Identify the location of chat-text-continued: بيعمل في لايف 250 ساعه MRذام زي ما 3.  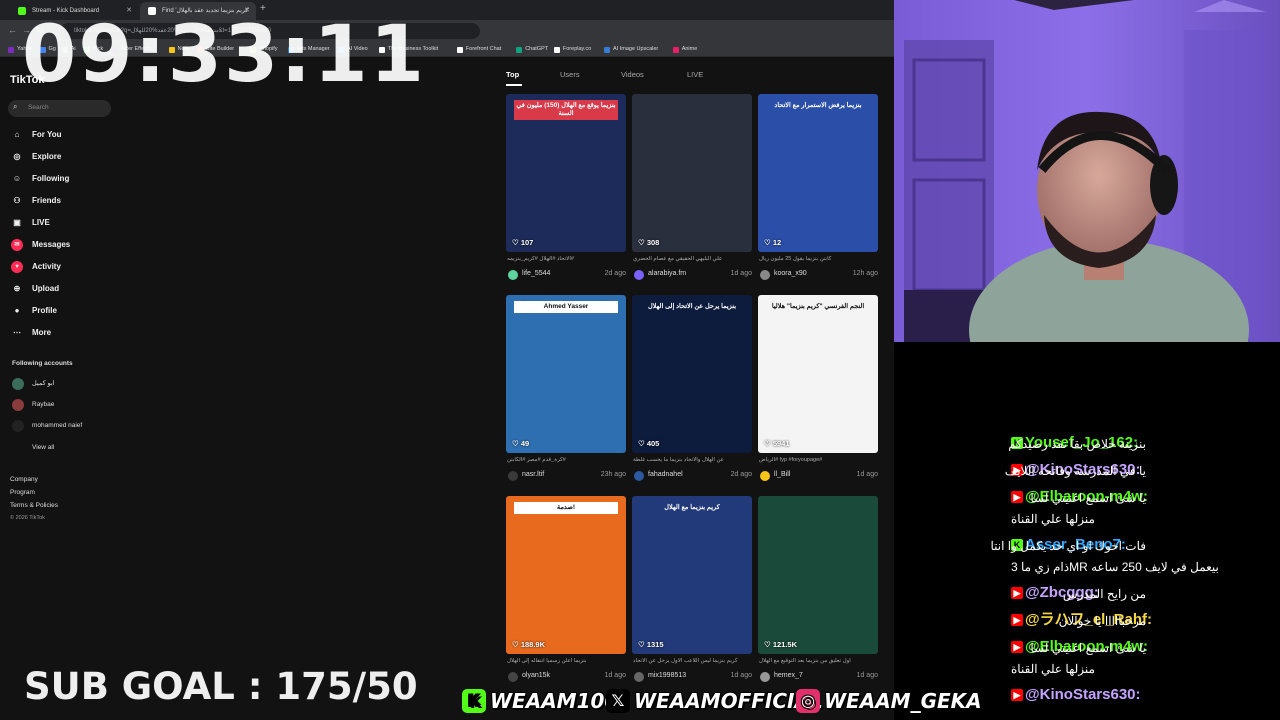
(1115, 567).